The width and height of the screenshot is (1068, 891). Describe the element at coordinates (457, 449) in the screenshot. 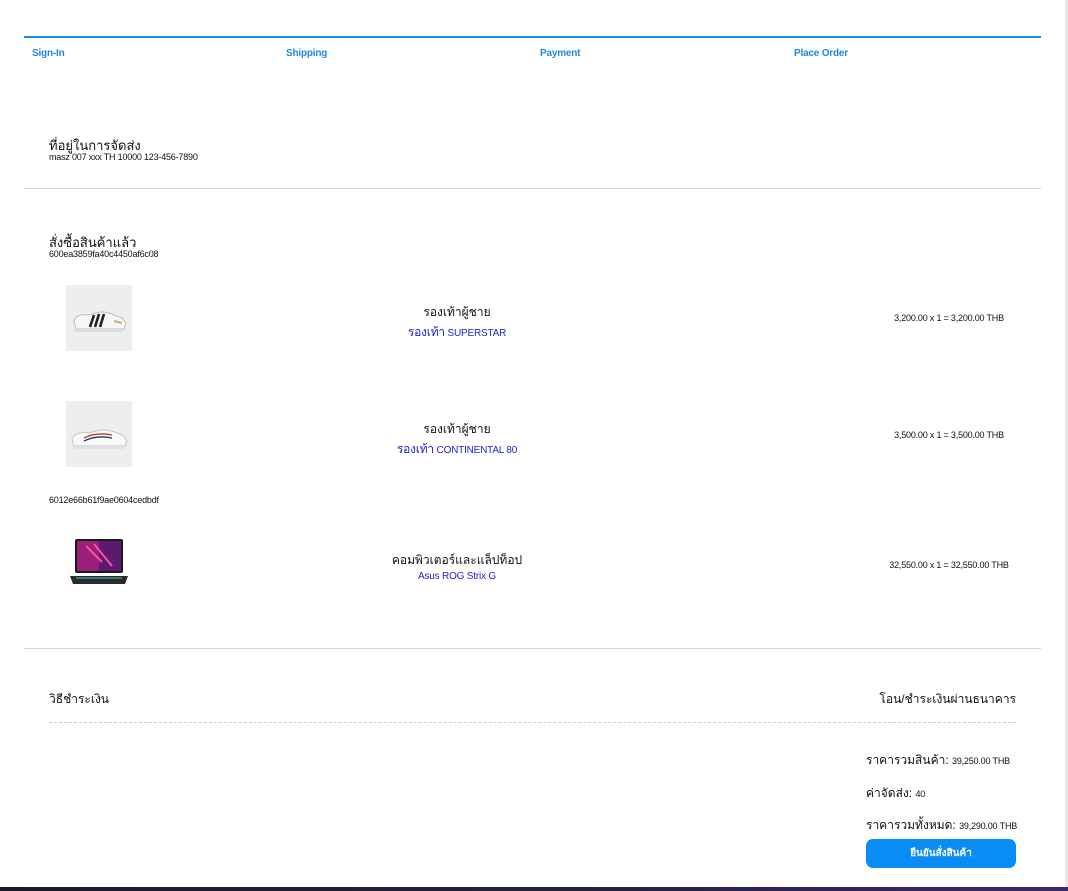

I see `item-name-link: รองเท้า CONTINENTAL 80` at that location.